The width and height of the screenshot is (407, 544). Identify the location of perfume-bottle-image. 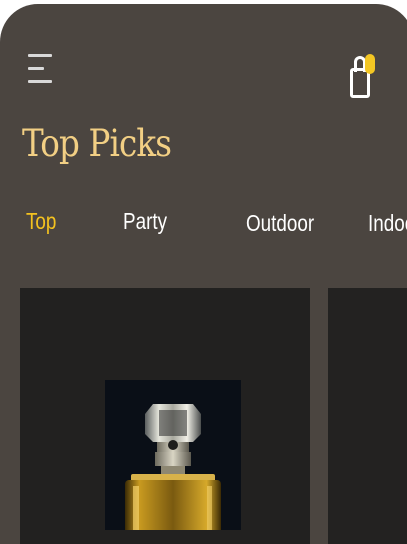
(173, 455).